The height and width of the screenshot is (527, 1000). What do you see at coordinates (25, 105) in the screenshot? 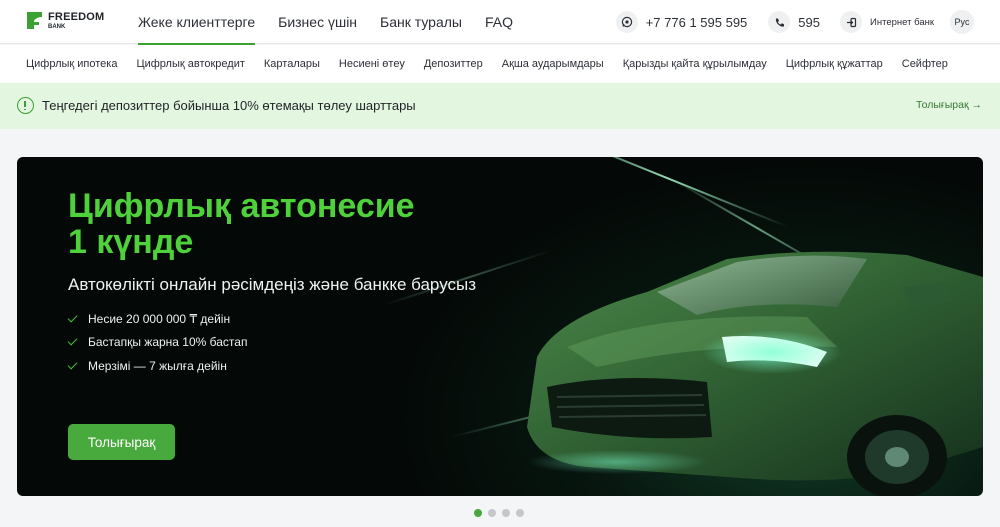
I see `info-alert-icon` at bounding box center [25, 105].